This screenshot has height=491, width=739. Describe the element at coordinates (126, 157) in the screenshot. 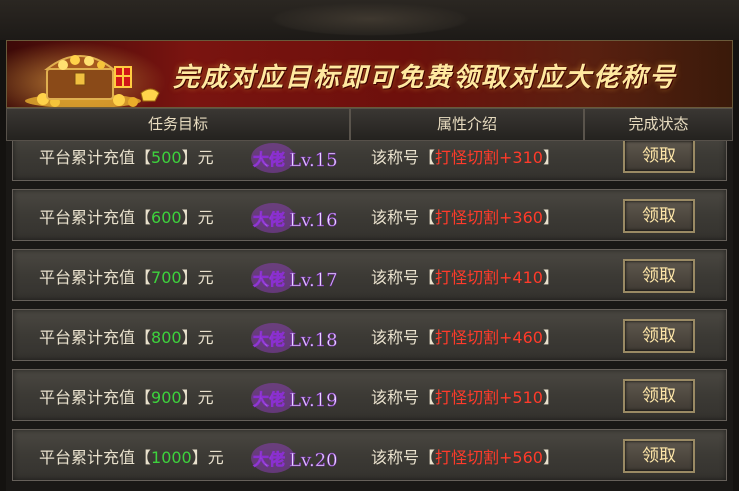

I see `task-text: 平台累计充值【500】元` at that location.